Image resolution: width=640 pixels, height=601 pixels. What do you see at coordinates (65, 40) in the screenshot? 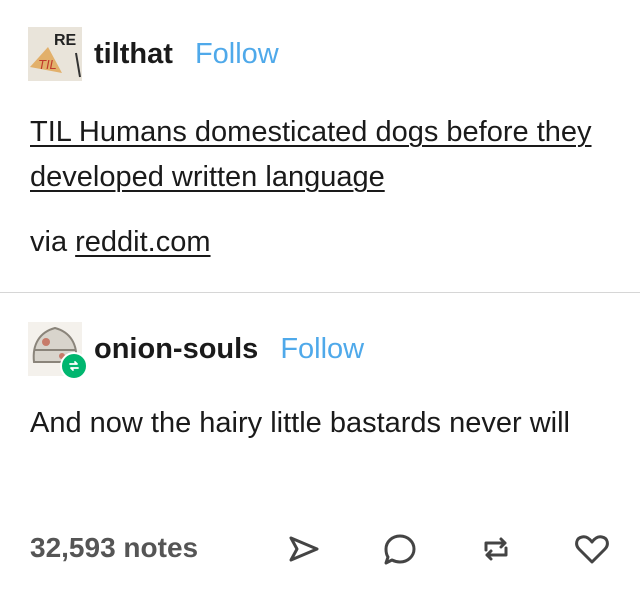
I see `avatar-text-re: RE` at bounding box center [65, 40].